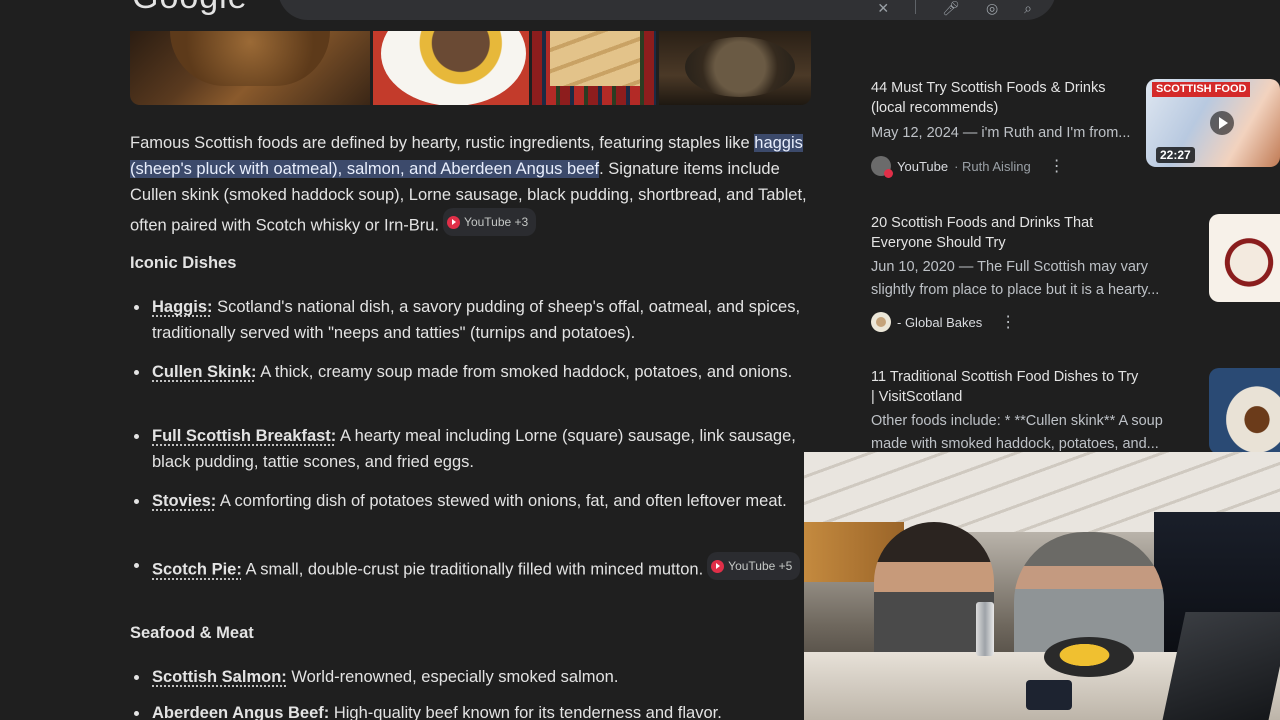 The height and width of the screenshot is (720, 1280). What do you see at coordinates (883, 8) in the screenshot?
I see `close-icon: ✕` at bounding box center [883, 8].